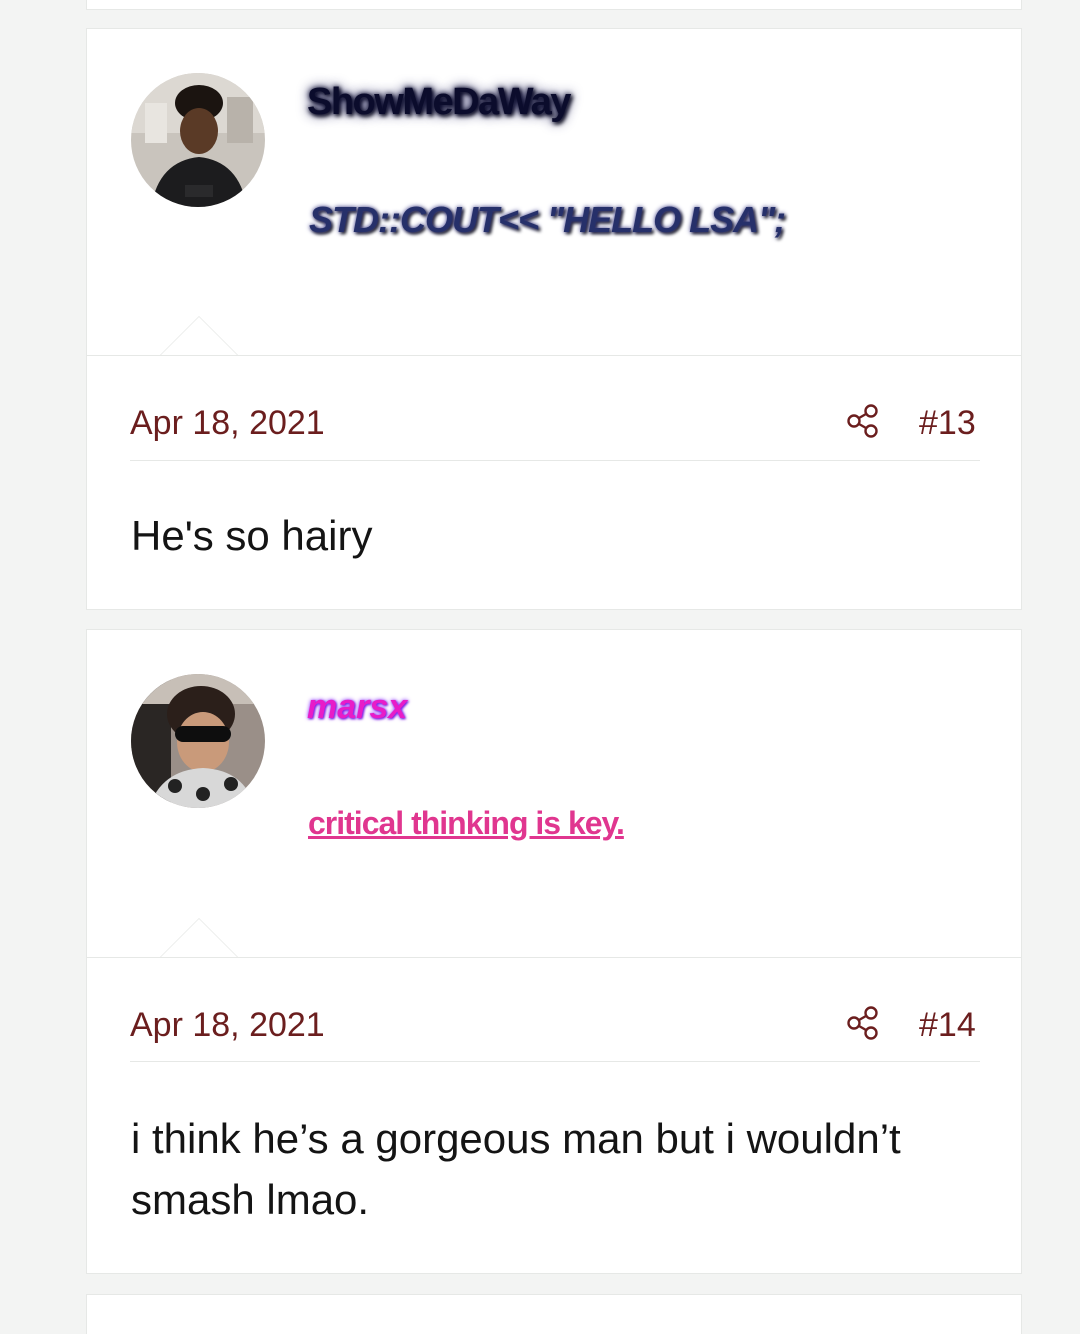  What do you see at coordinates (554, 5) in the screenshot?
I see `previous-post-card` at bounding box center [554, 5].